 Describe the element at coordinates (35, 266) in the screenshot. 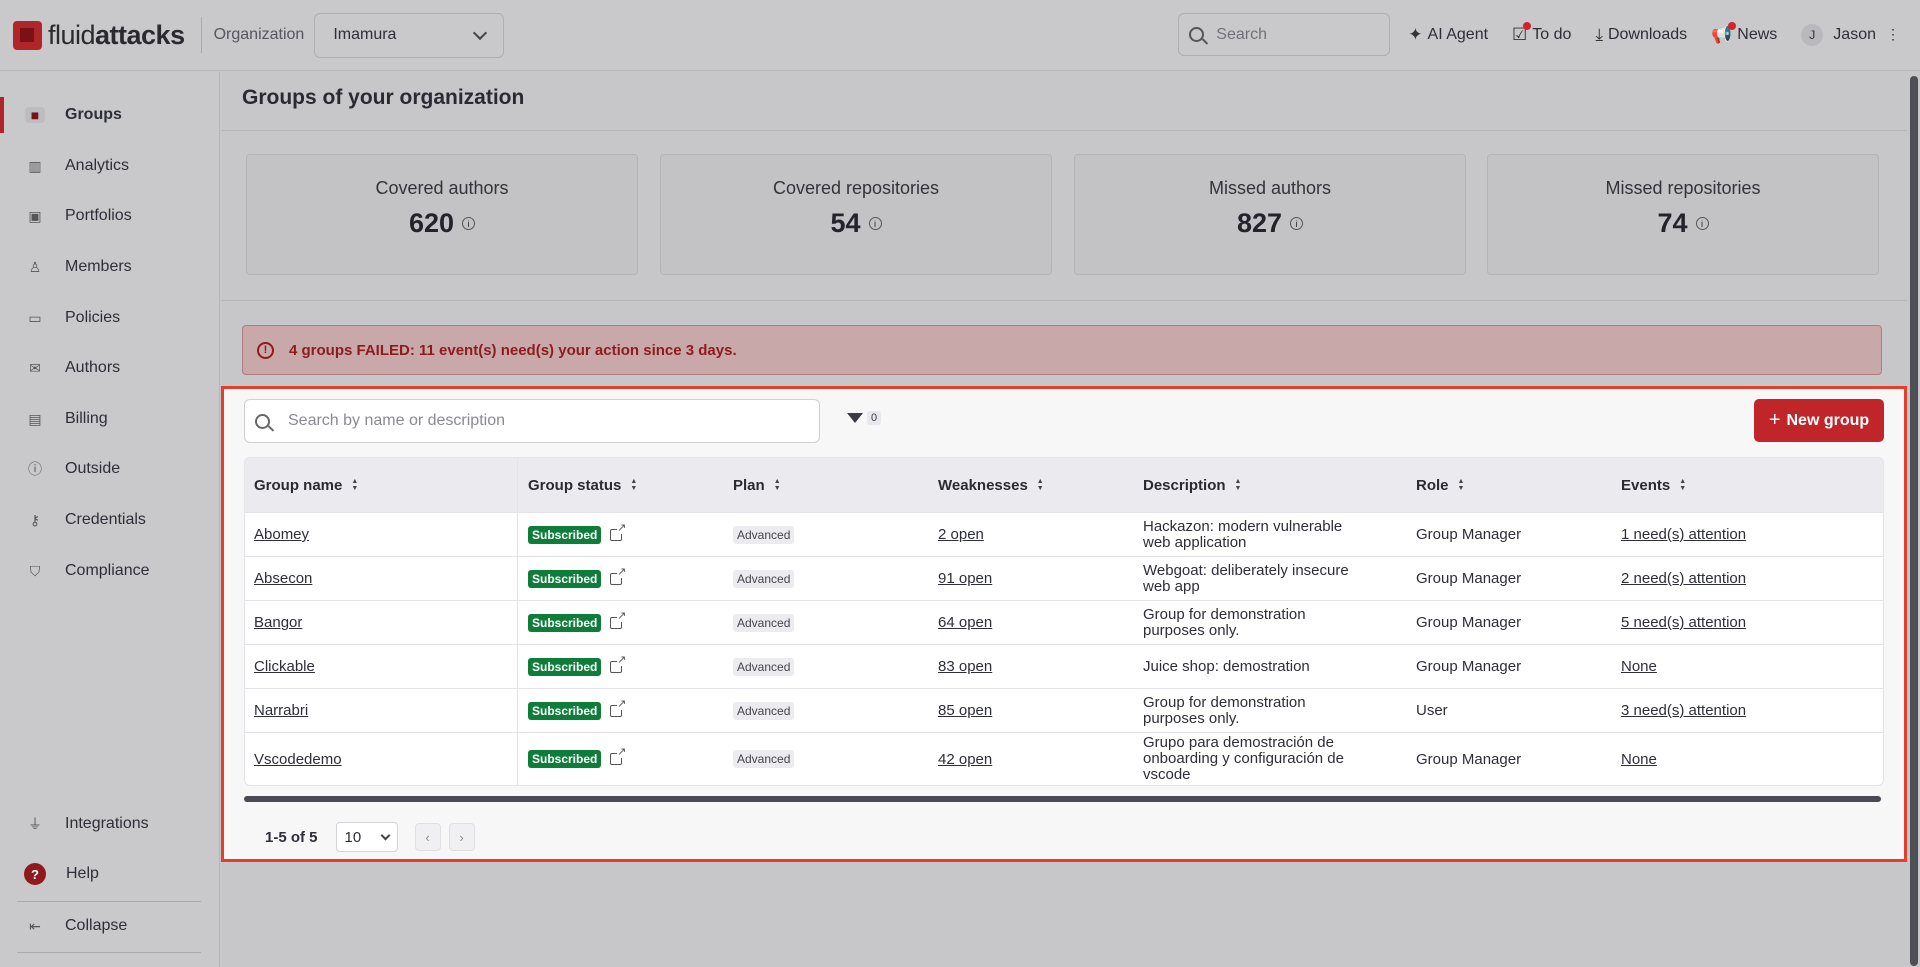

I see `user-plus-icon: ♙` at that location.